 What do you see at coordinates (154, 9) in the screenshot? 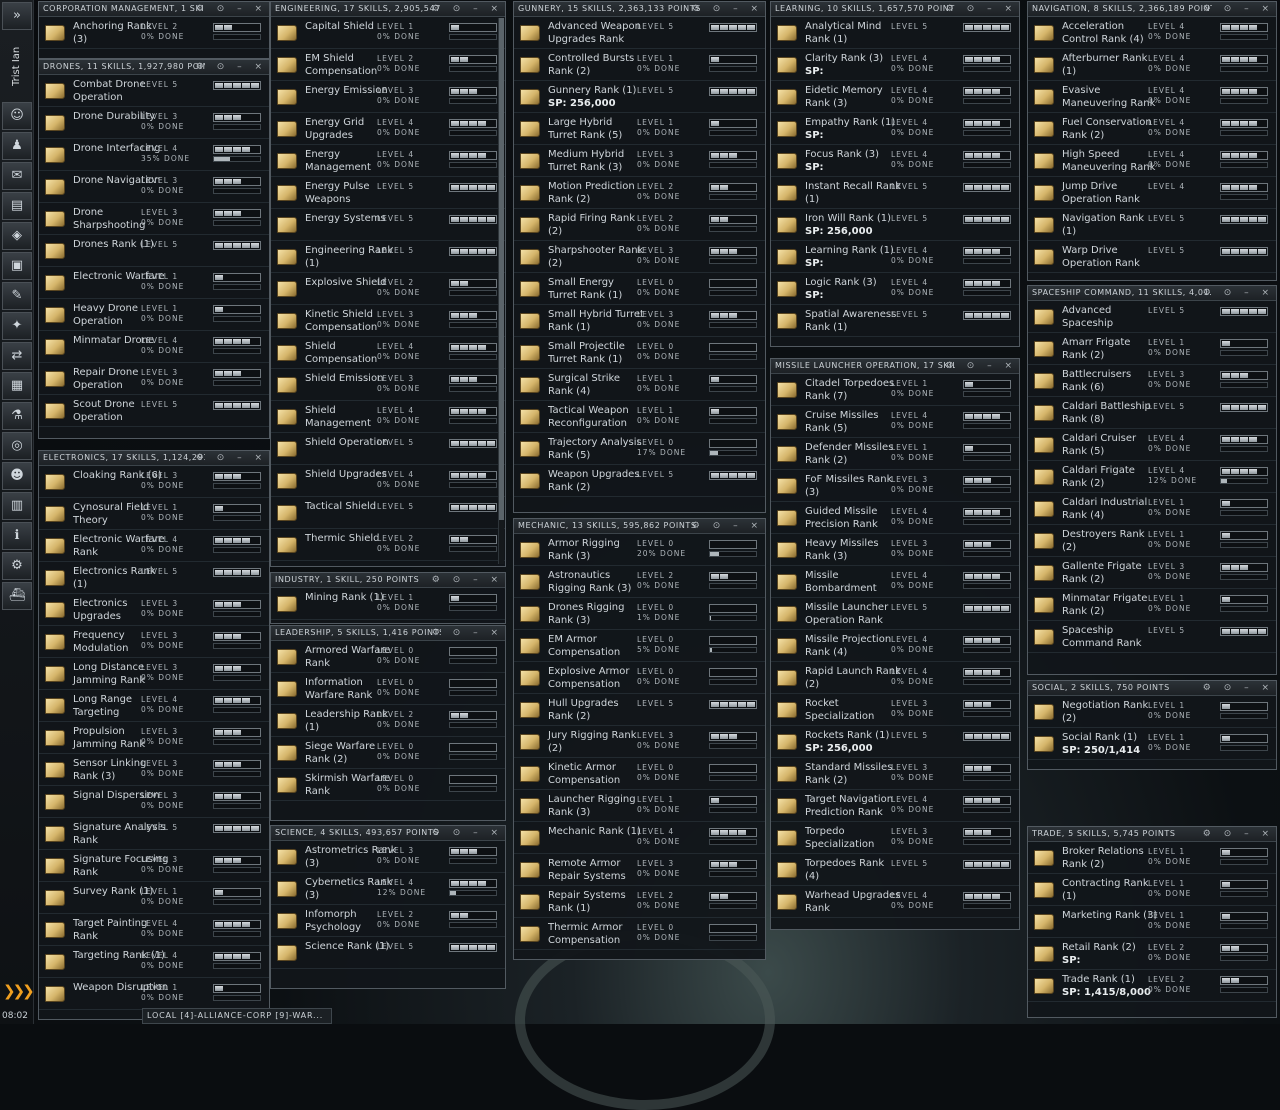
I see `window-header: CORPORATION MANAGEMENT, 1 SKILL⚙ ⊙ – ×` at bounding box center [154, 9].